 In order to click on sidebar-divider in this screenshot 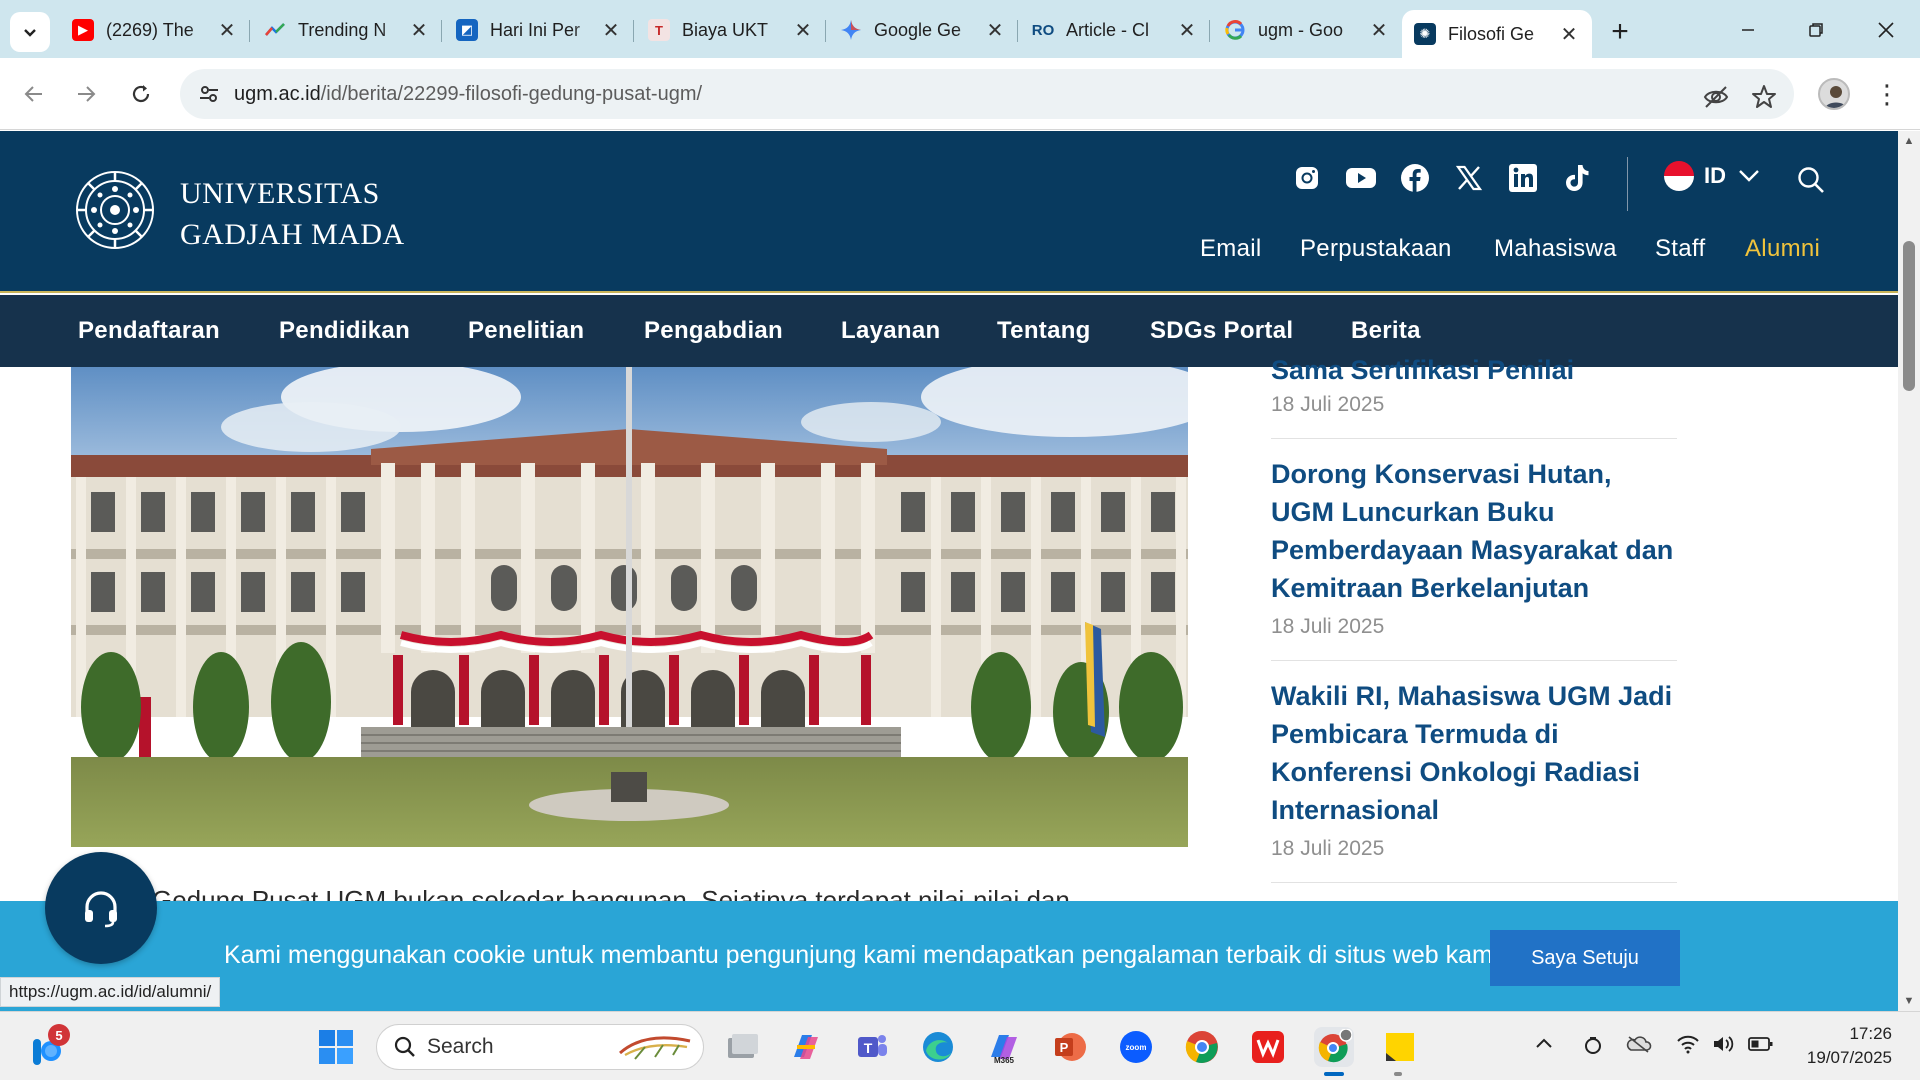, I will do `click(1474, 438)`.